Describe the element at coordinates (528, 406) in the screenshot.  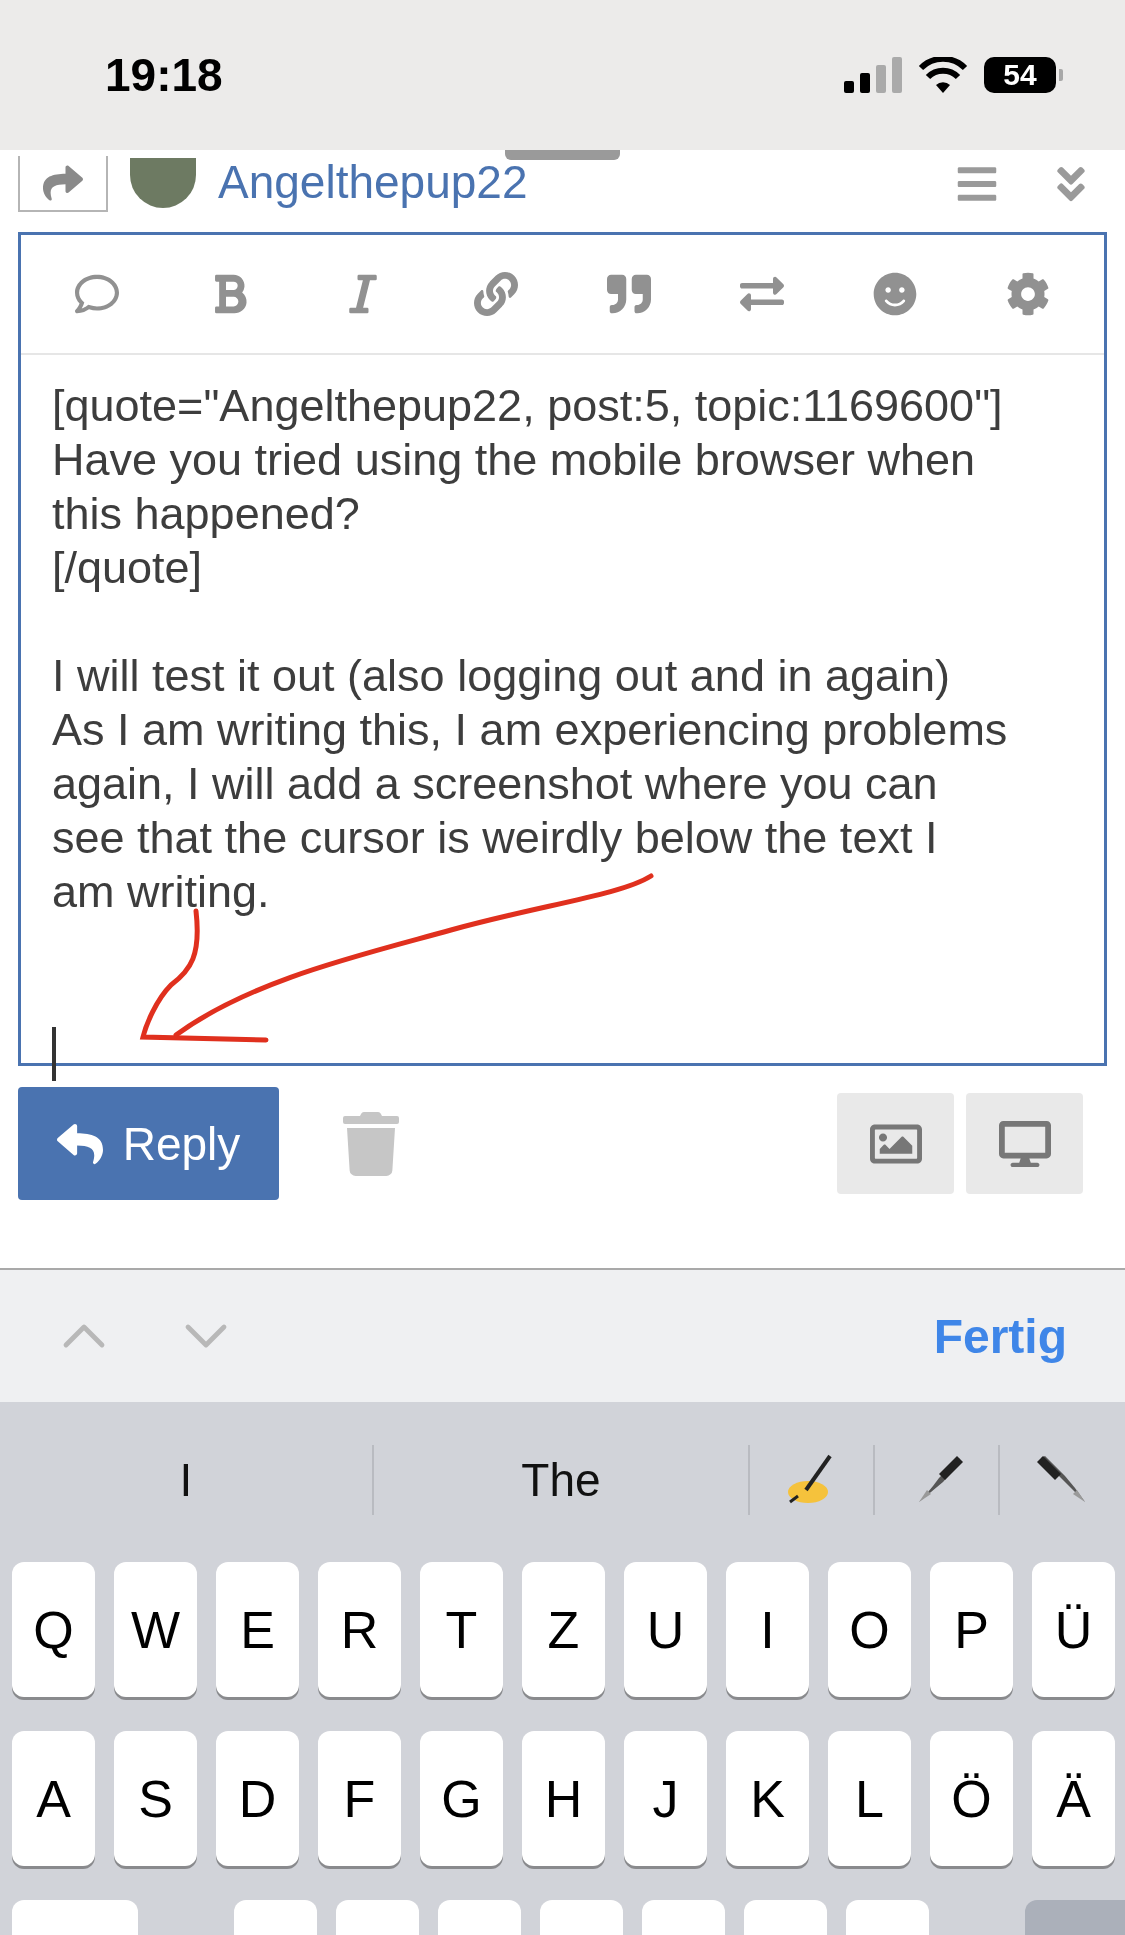
I see `editor-line: [quote="Angelthepup22, post:5, topic:1169600"]` at that location.